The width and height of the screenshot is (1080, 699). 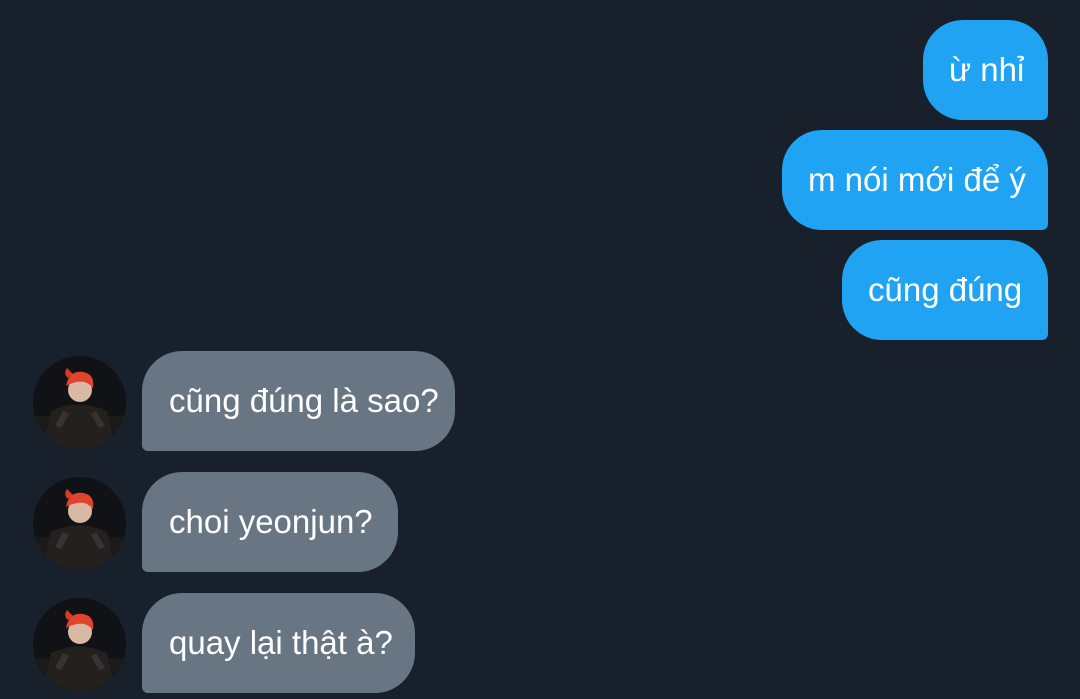 What do you see at coordinates (304, 400) in the screenshot?
I see `message-text: cũng đúng là sao?` at bounding box center [304, 400].